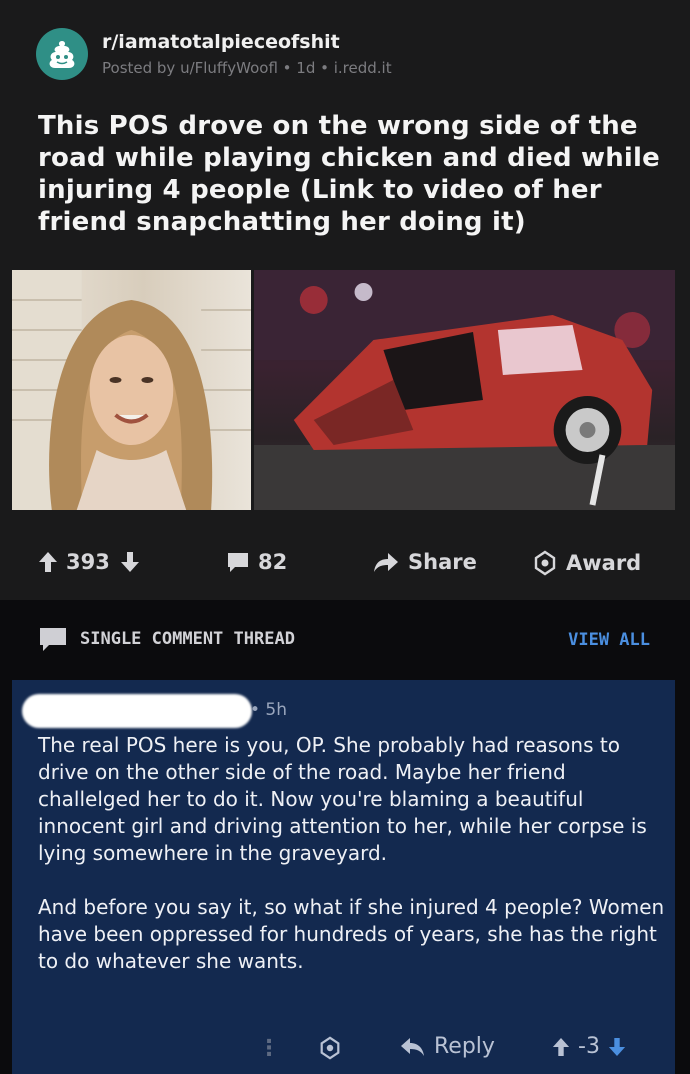  I want to click on comment-award-button, so click(334, 1048).